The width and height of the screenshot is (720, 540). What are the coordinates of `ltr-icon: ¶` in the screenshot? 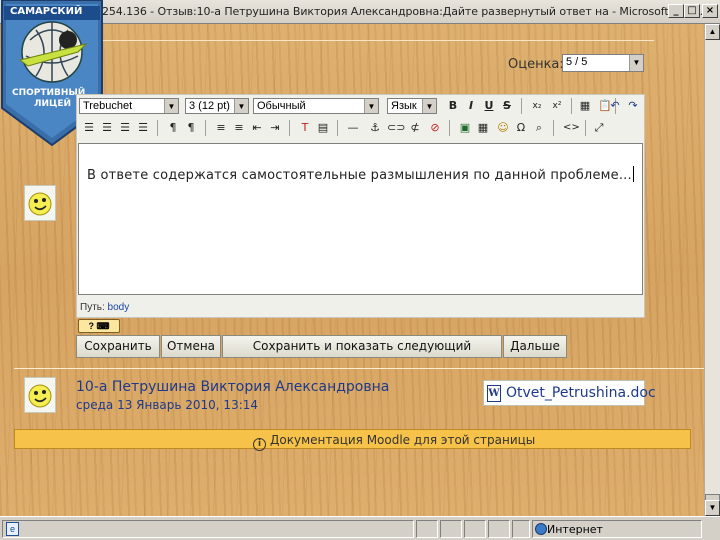 It's located at (173, 128).